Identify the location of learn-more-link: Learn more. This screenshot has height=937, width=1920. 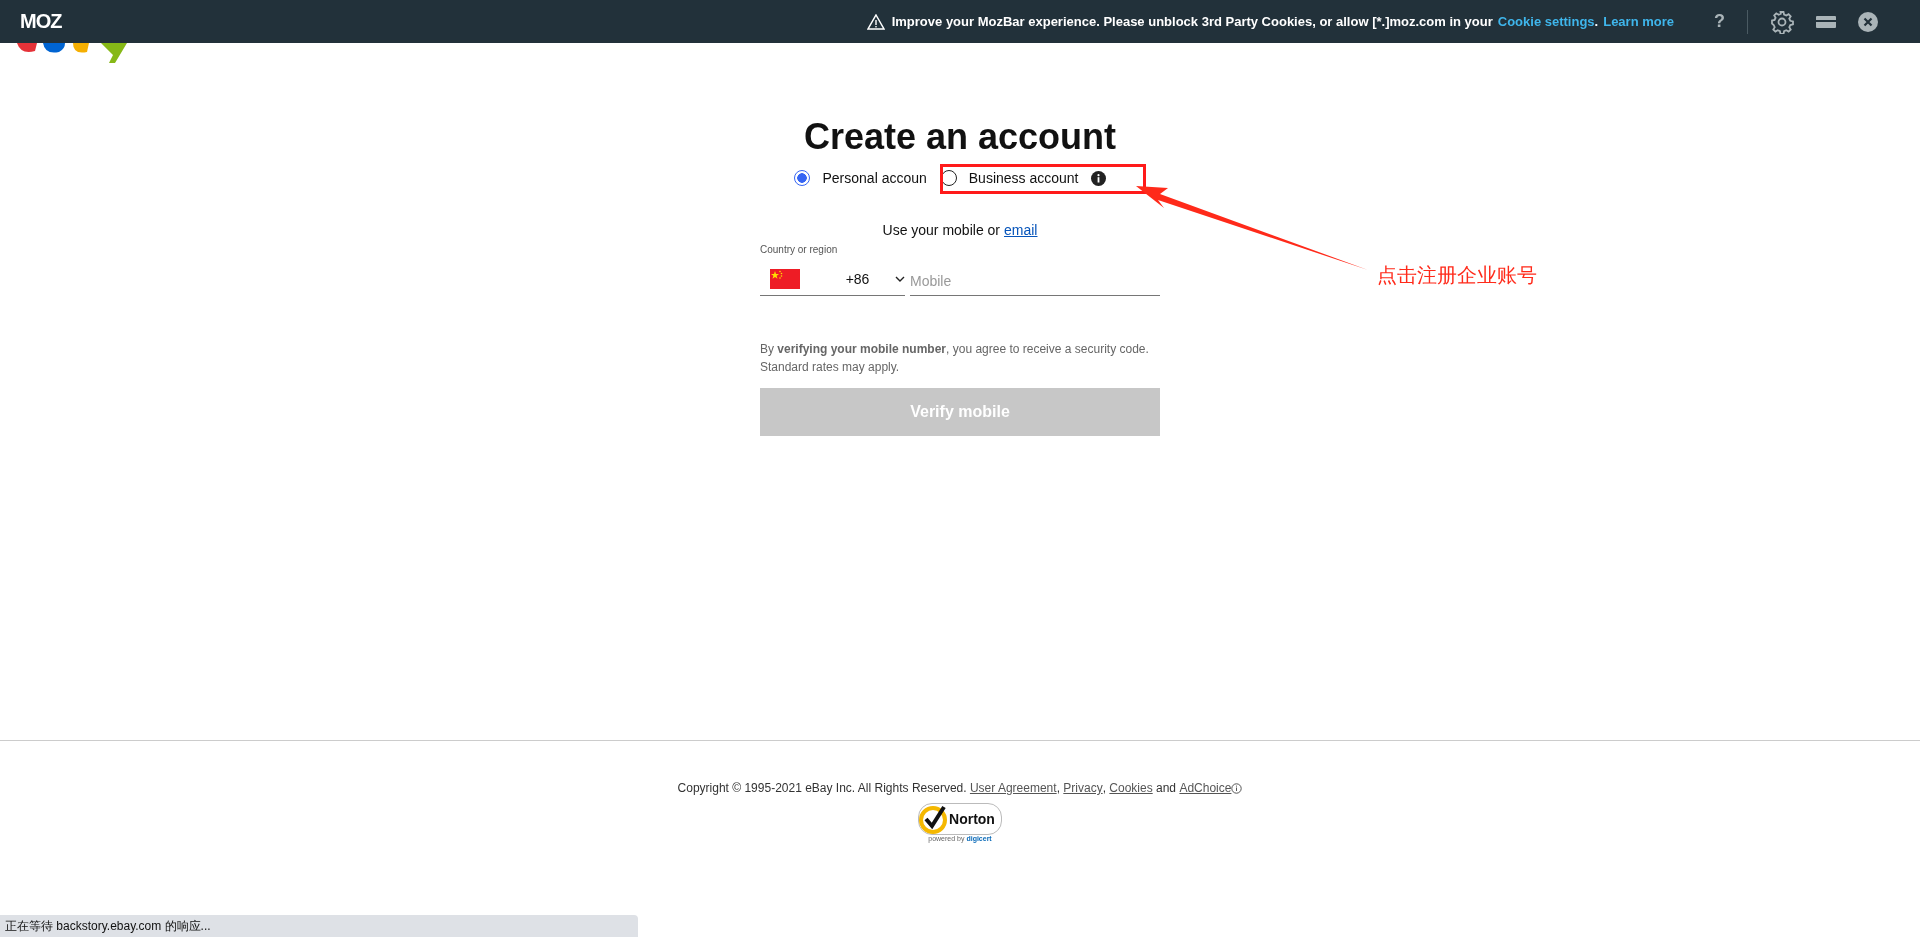
(1638, 21).